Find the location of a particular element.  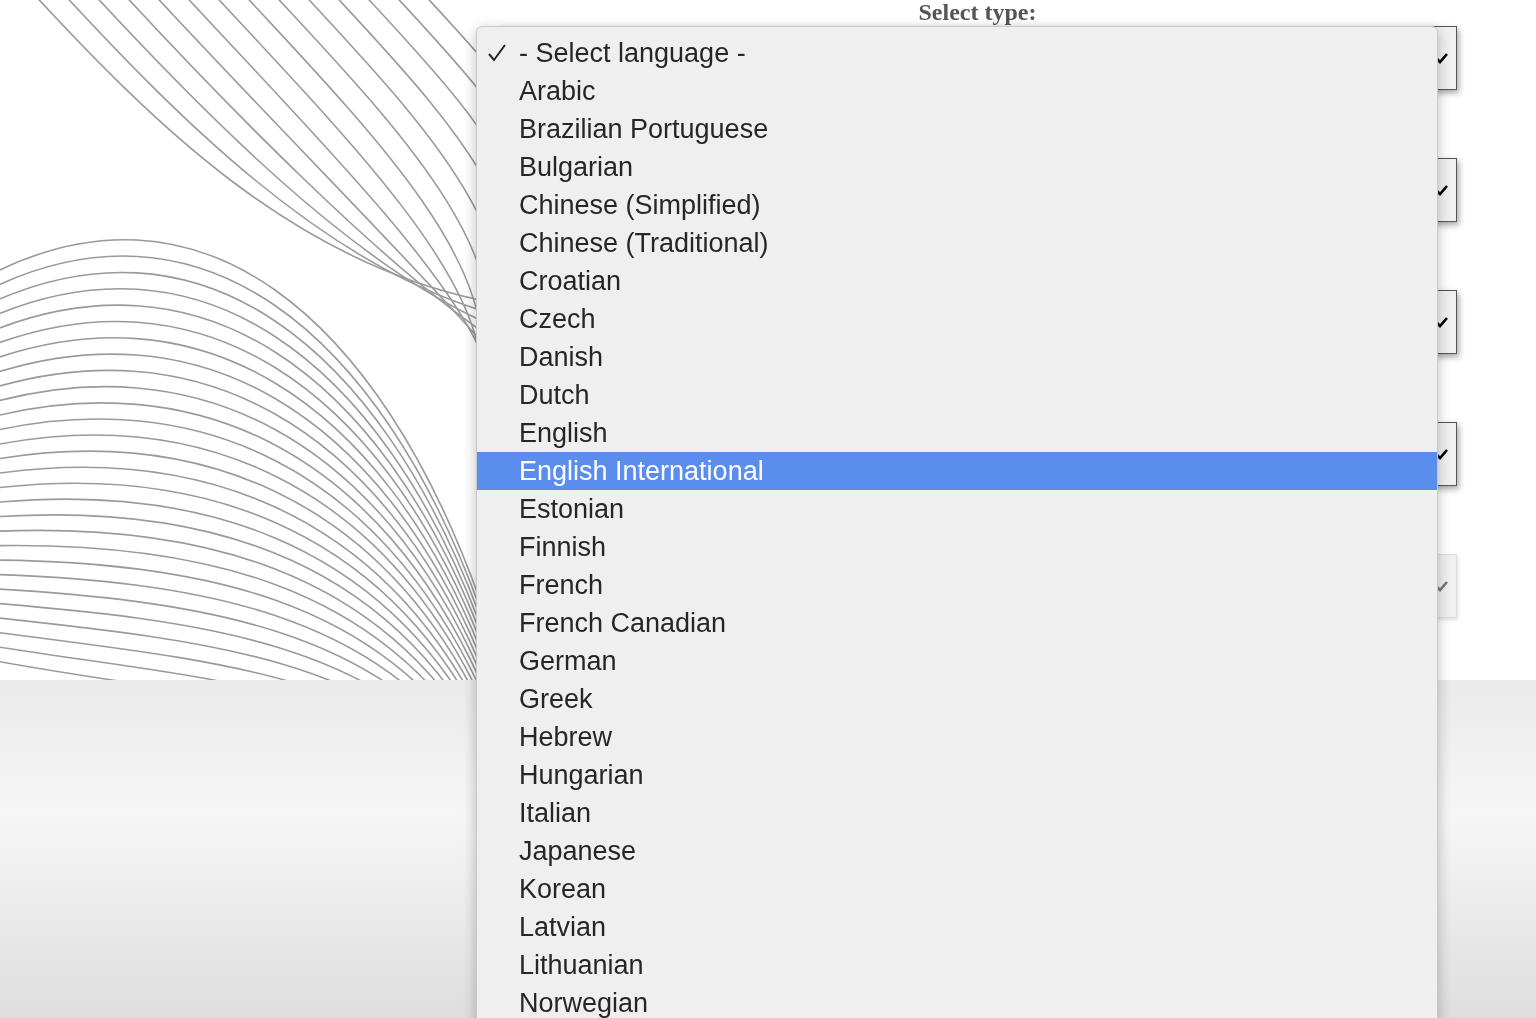

menu-item: Hungarian is located at coordinates (957, 775).